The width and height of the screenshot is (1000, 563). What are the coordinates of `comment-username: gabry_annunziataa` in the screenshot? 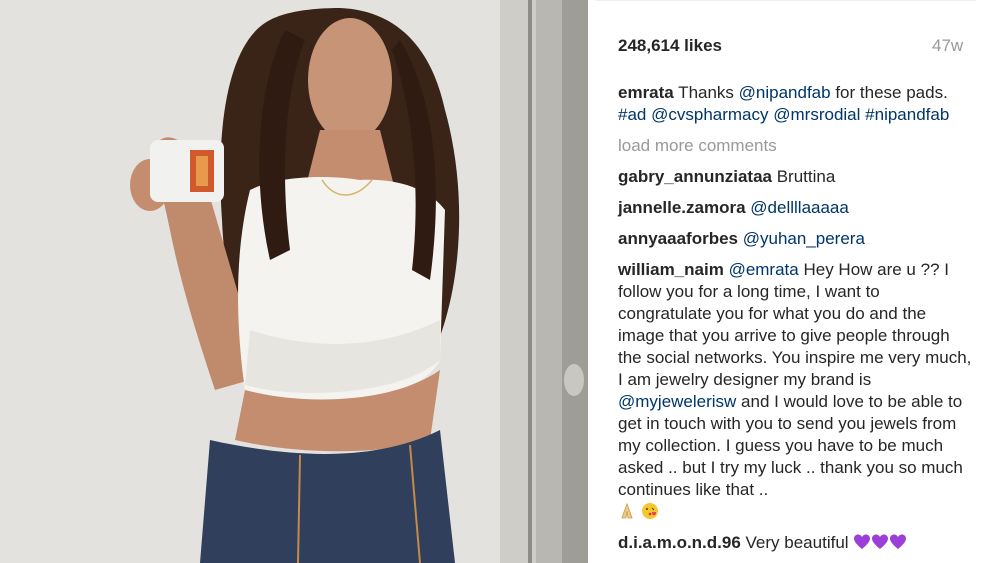 It's located at (695, 176).